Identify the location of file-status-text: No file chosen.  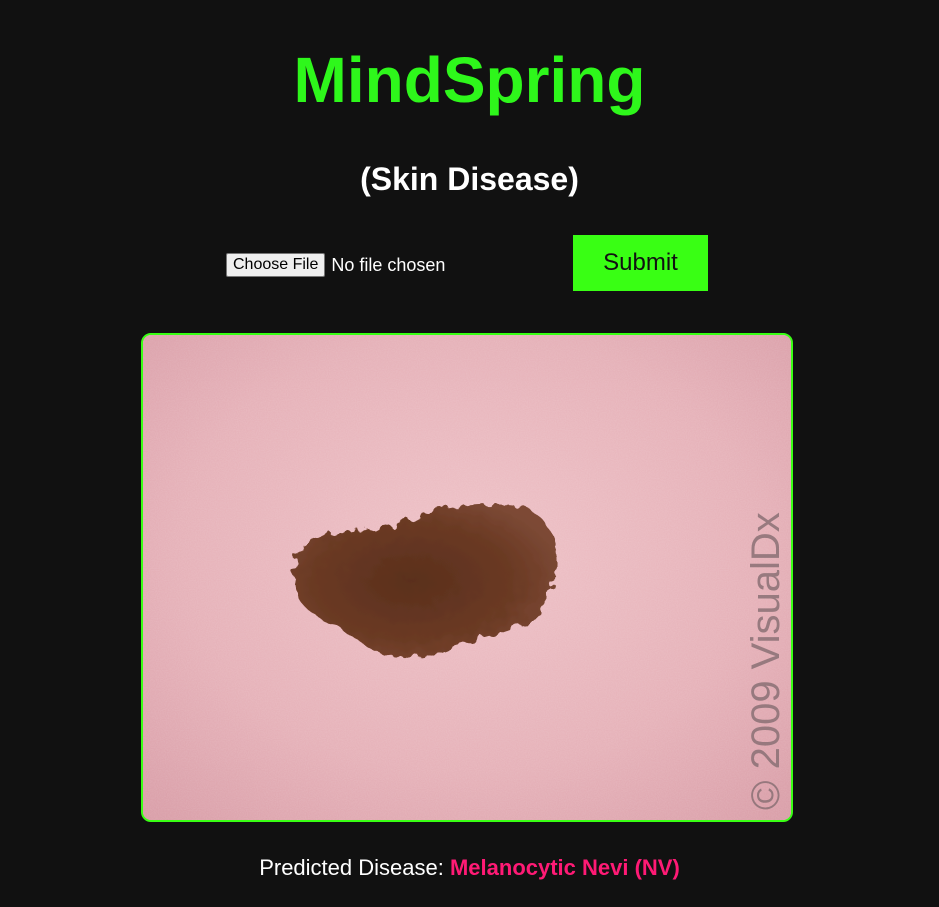
(388, 264).